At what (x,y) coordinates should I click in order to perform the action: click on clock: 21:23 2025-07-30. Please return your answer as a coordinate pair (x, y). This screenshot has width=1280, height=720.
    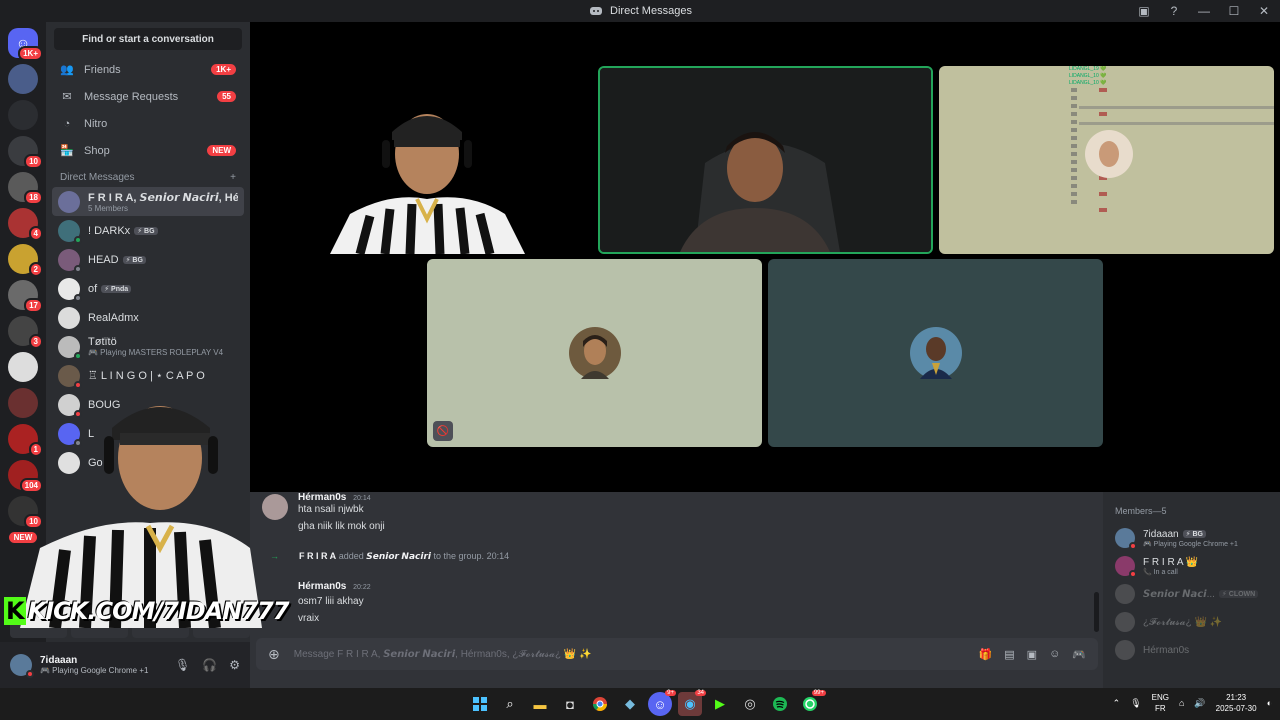
    Looking at the image, I should click on (1236, 703).